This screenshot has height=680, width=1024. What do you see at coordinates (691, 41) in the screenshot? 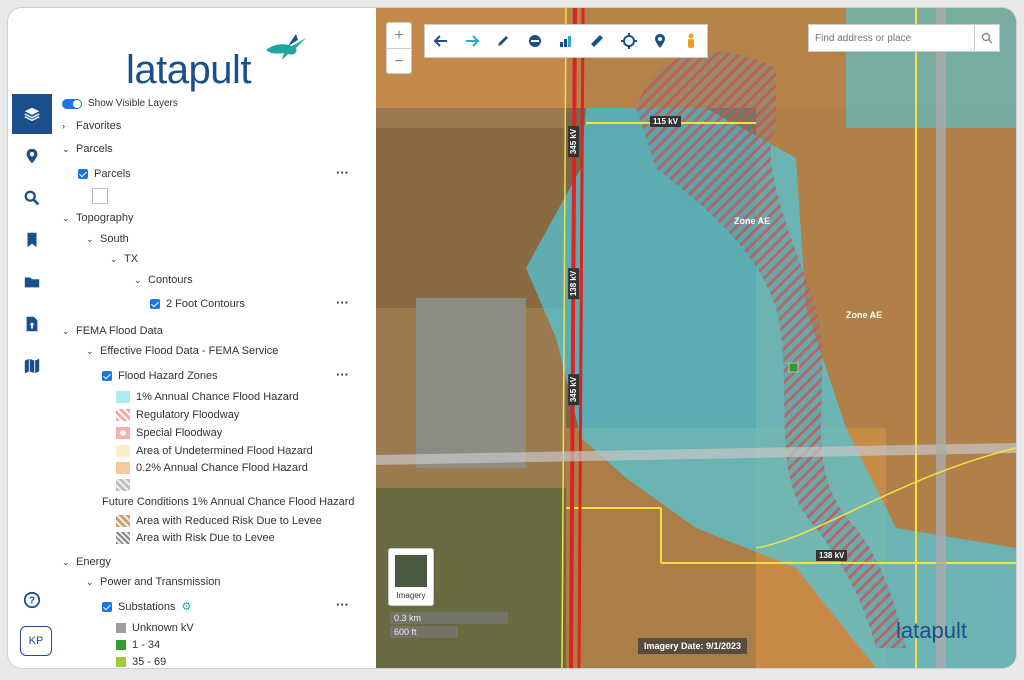
I see `person-icon` at bounding box center [691, 41].